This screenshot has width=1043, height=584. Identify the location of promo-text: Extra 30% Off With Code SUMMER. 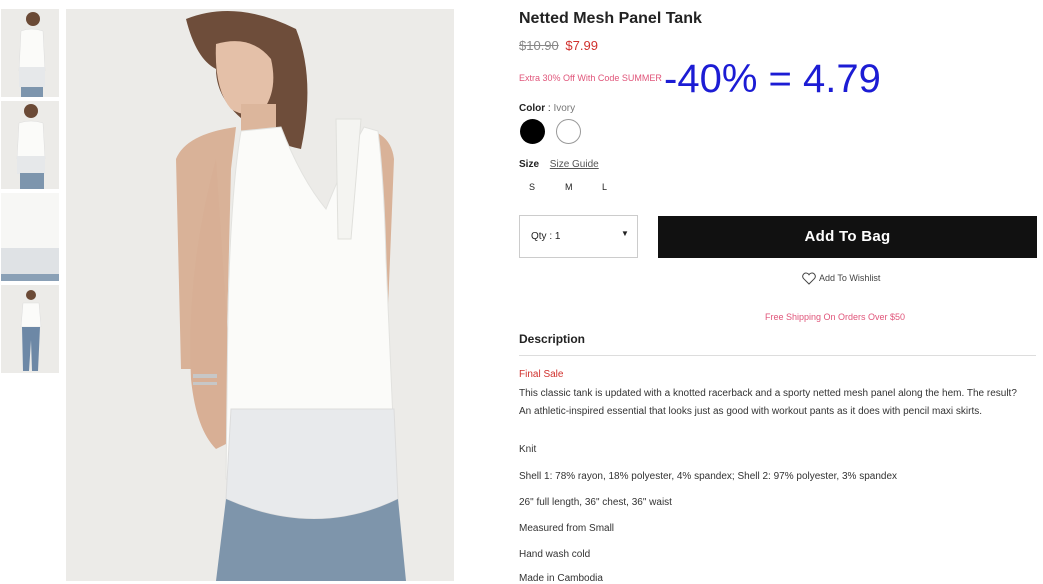
(590, 78).